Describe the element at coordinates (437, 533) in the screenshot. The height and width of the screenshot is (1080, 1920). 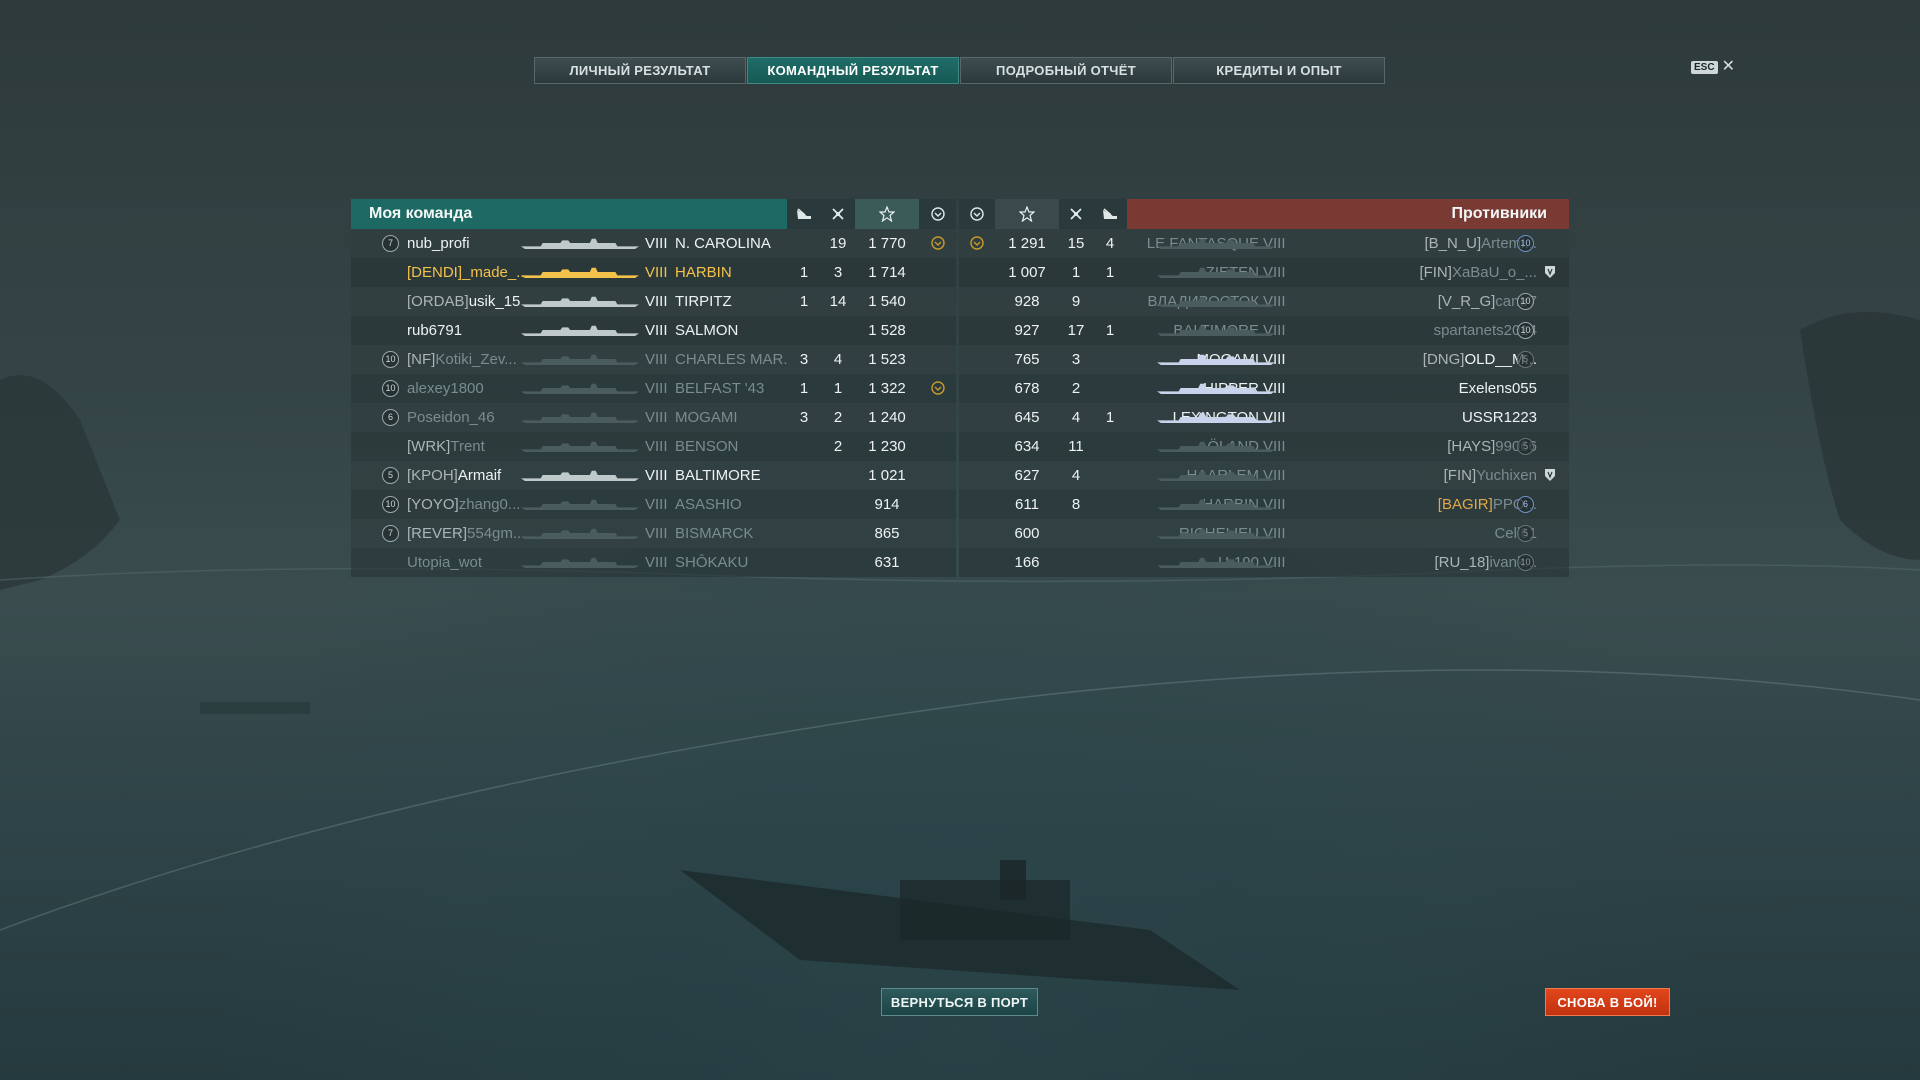
I see `clan-tag: [REVER]` at that location.